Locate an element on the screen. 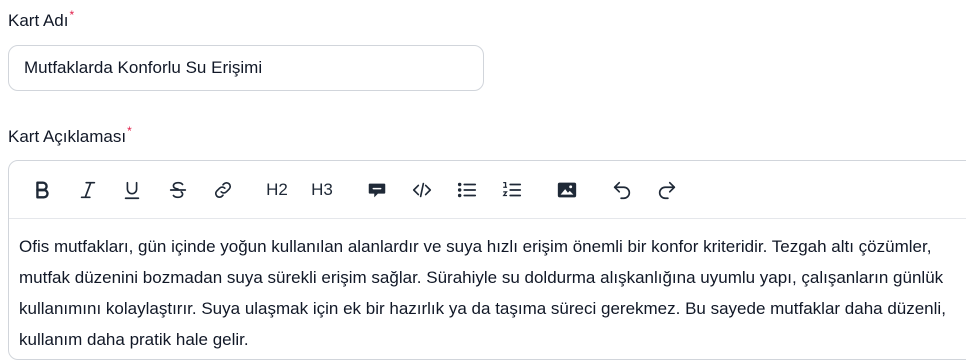 The width and height of the screenshot is (966, 360). heading2-button: H2 is located at coordinates (277, 190).